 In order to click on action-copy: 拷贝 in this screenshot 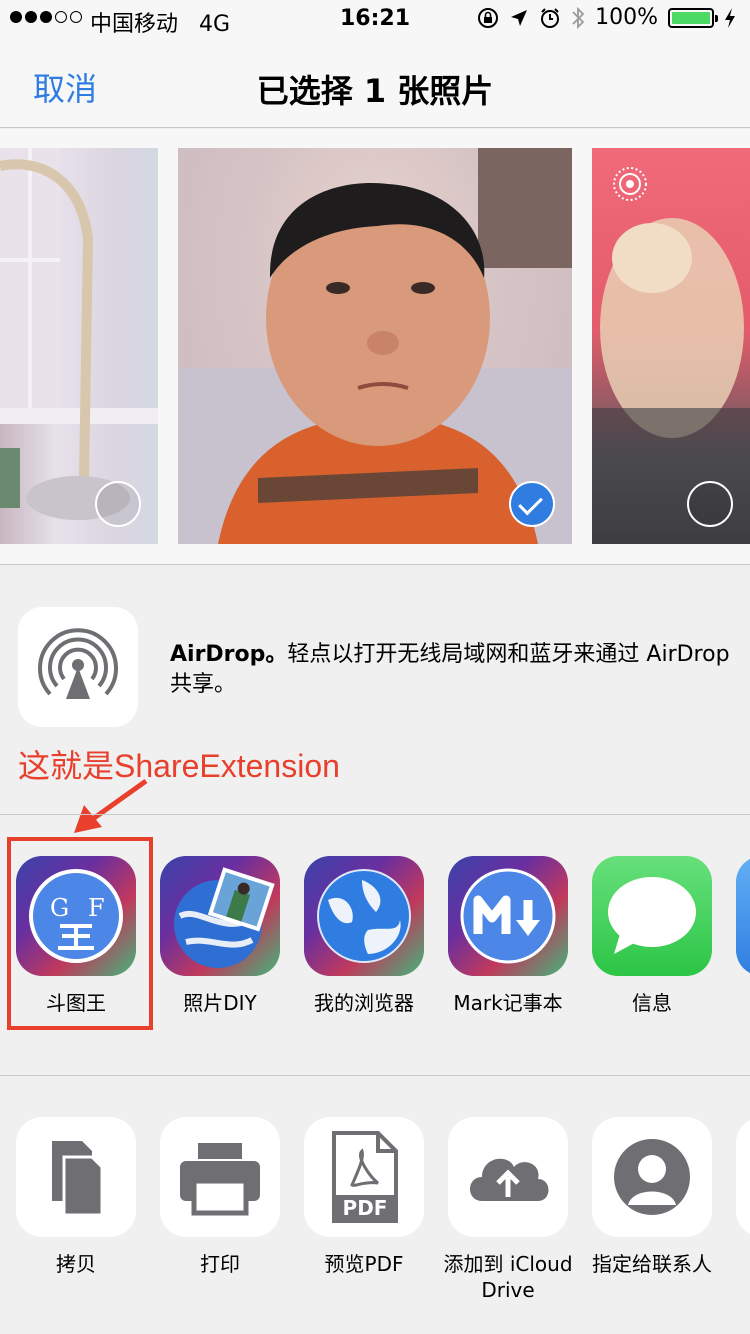, I will do `click(76, 1197)`.